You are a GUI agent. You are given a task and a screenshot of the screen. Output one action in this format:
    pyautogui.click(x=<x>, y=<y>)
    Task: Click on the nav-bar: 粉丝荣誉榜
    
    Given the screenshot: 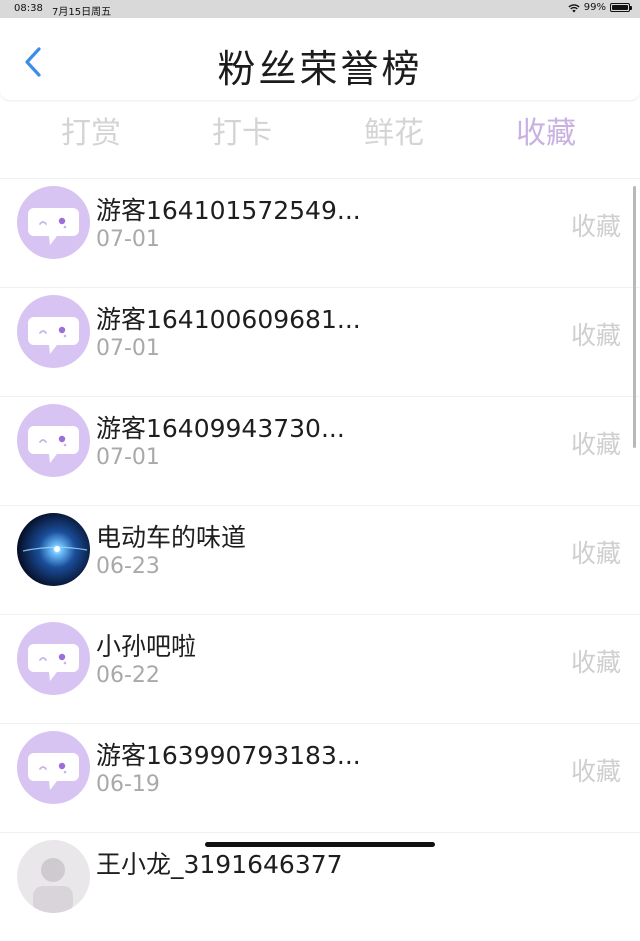 What is the action you would take?
    pyautogui.click(x=320, y=59)
    